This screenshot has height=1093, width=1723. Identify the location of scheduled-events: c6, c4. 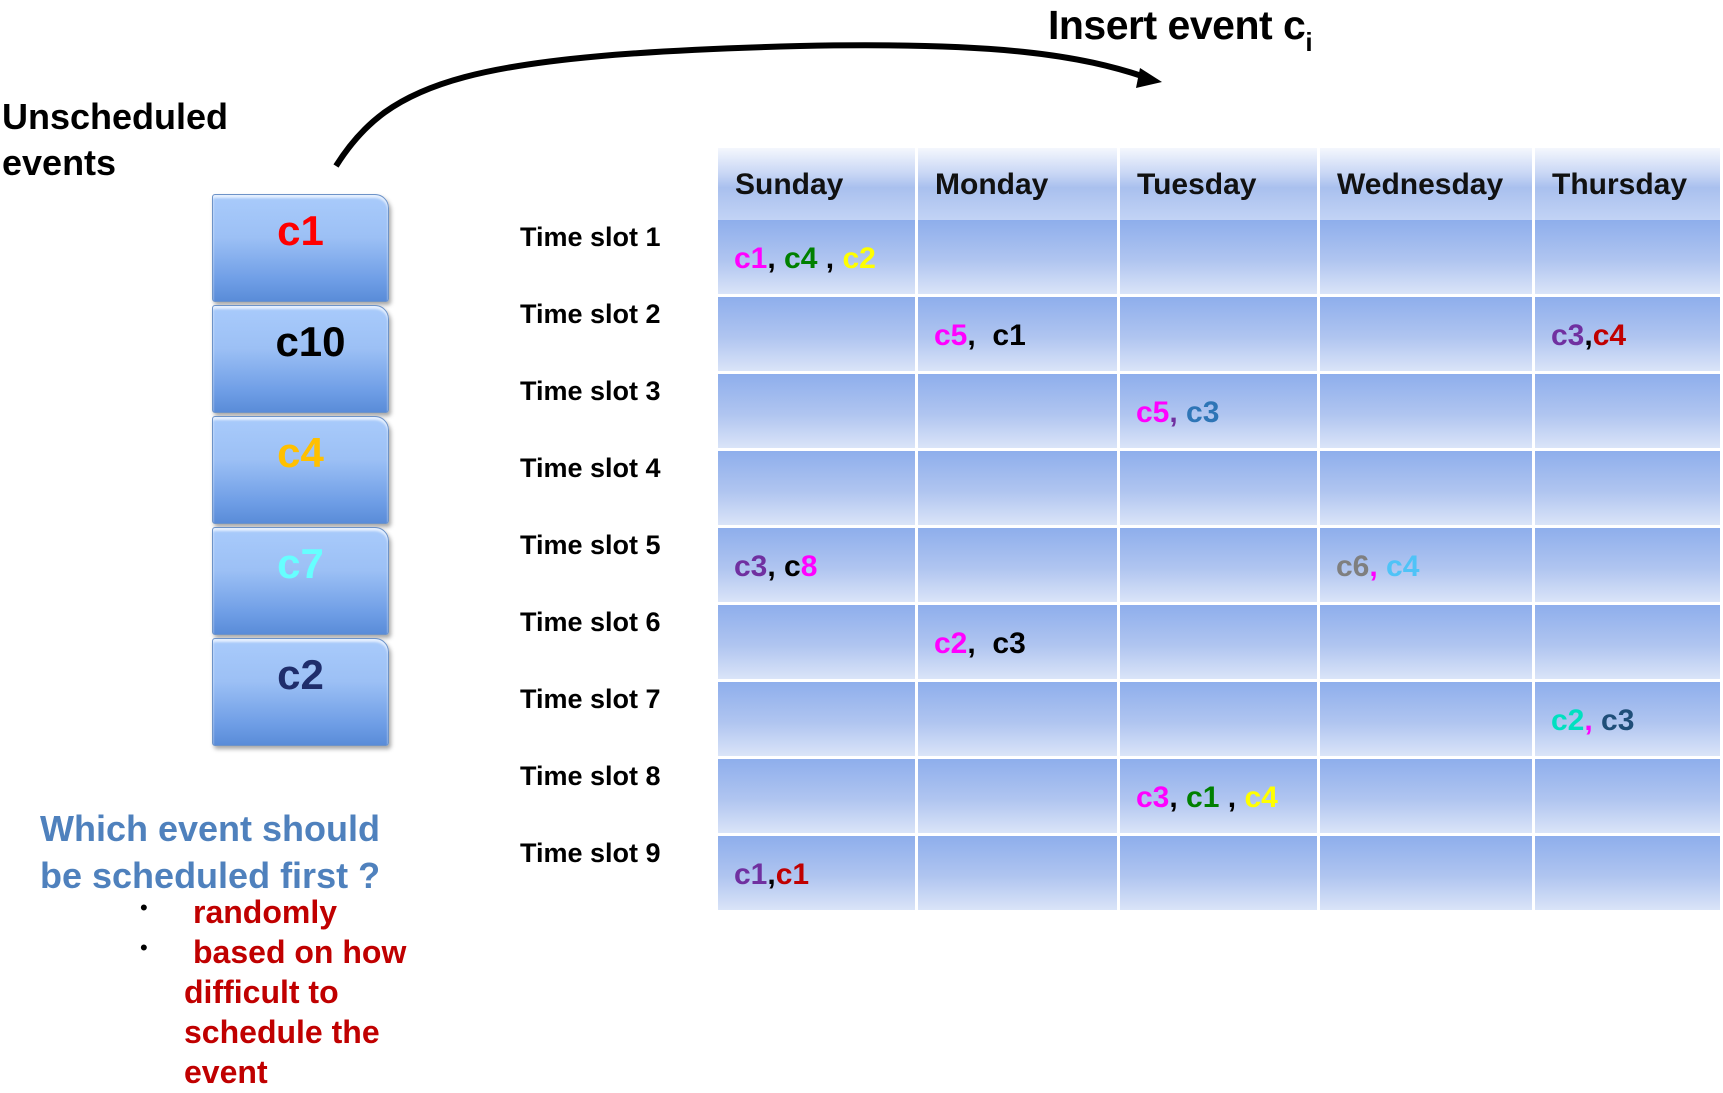
(1377, 567).